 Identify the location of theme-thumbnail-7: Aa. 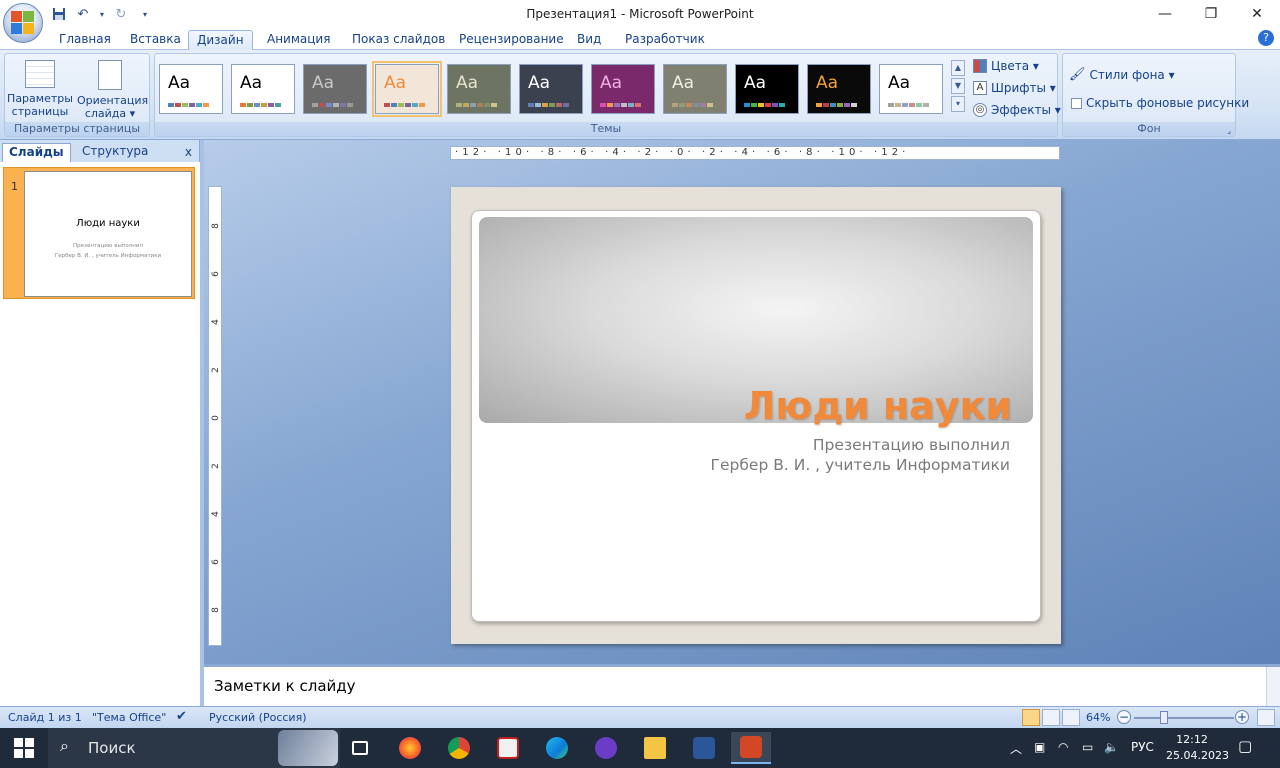
(623, 89).